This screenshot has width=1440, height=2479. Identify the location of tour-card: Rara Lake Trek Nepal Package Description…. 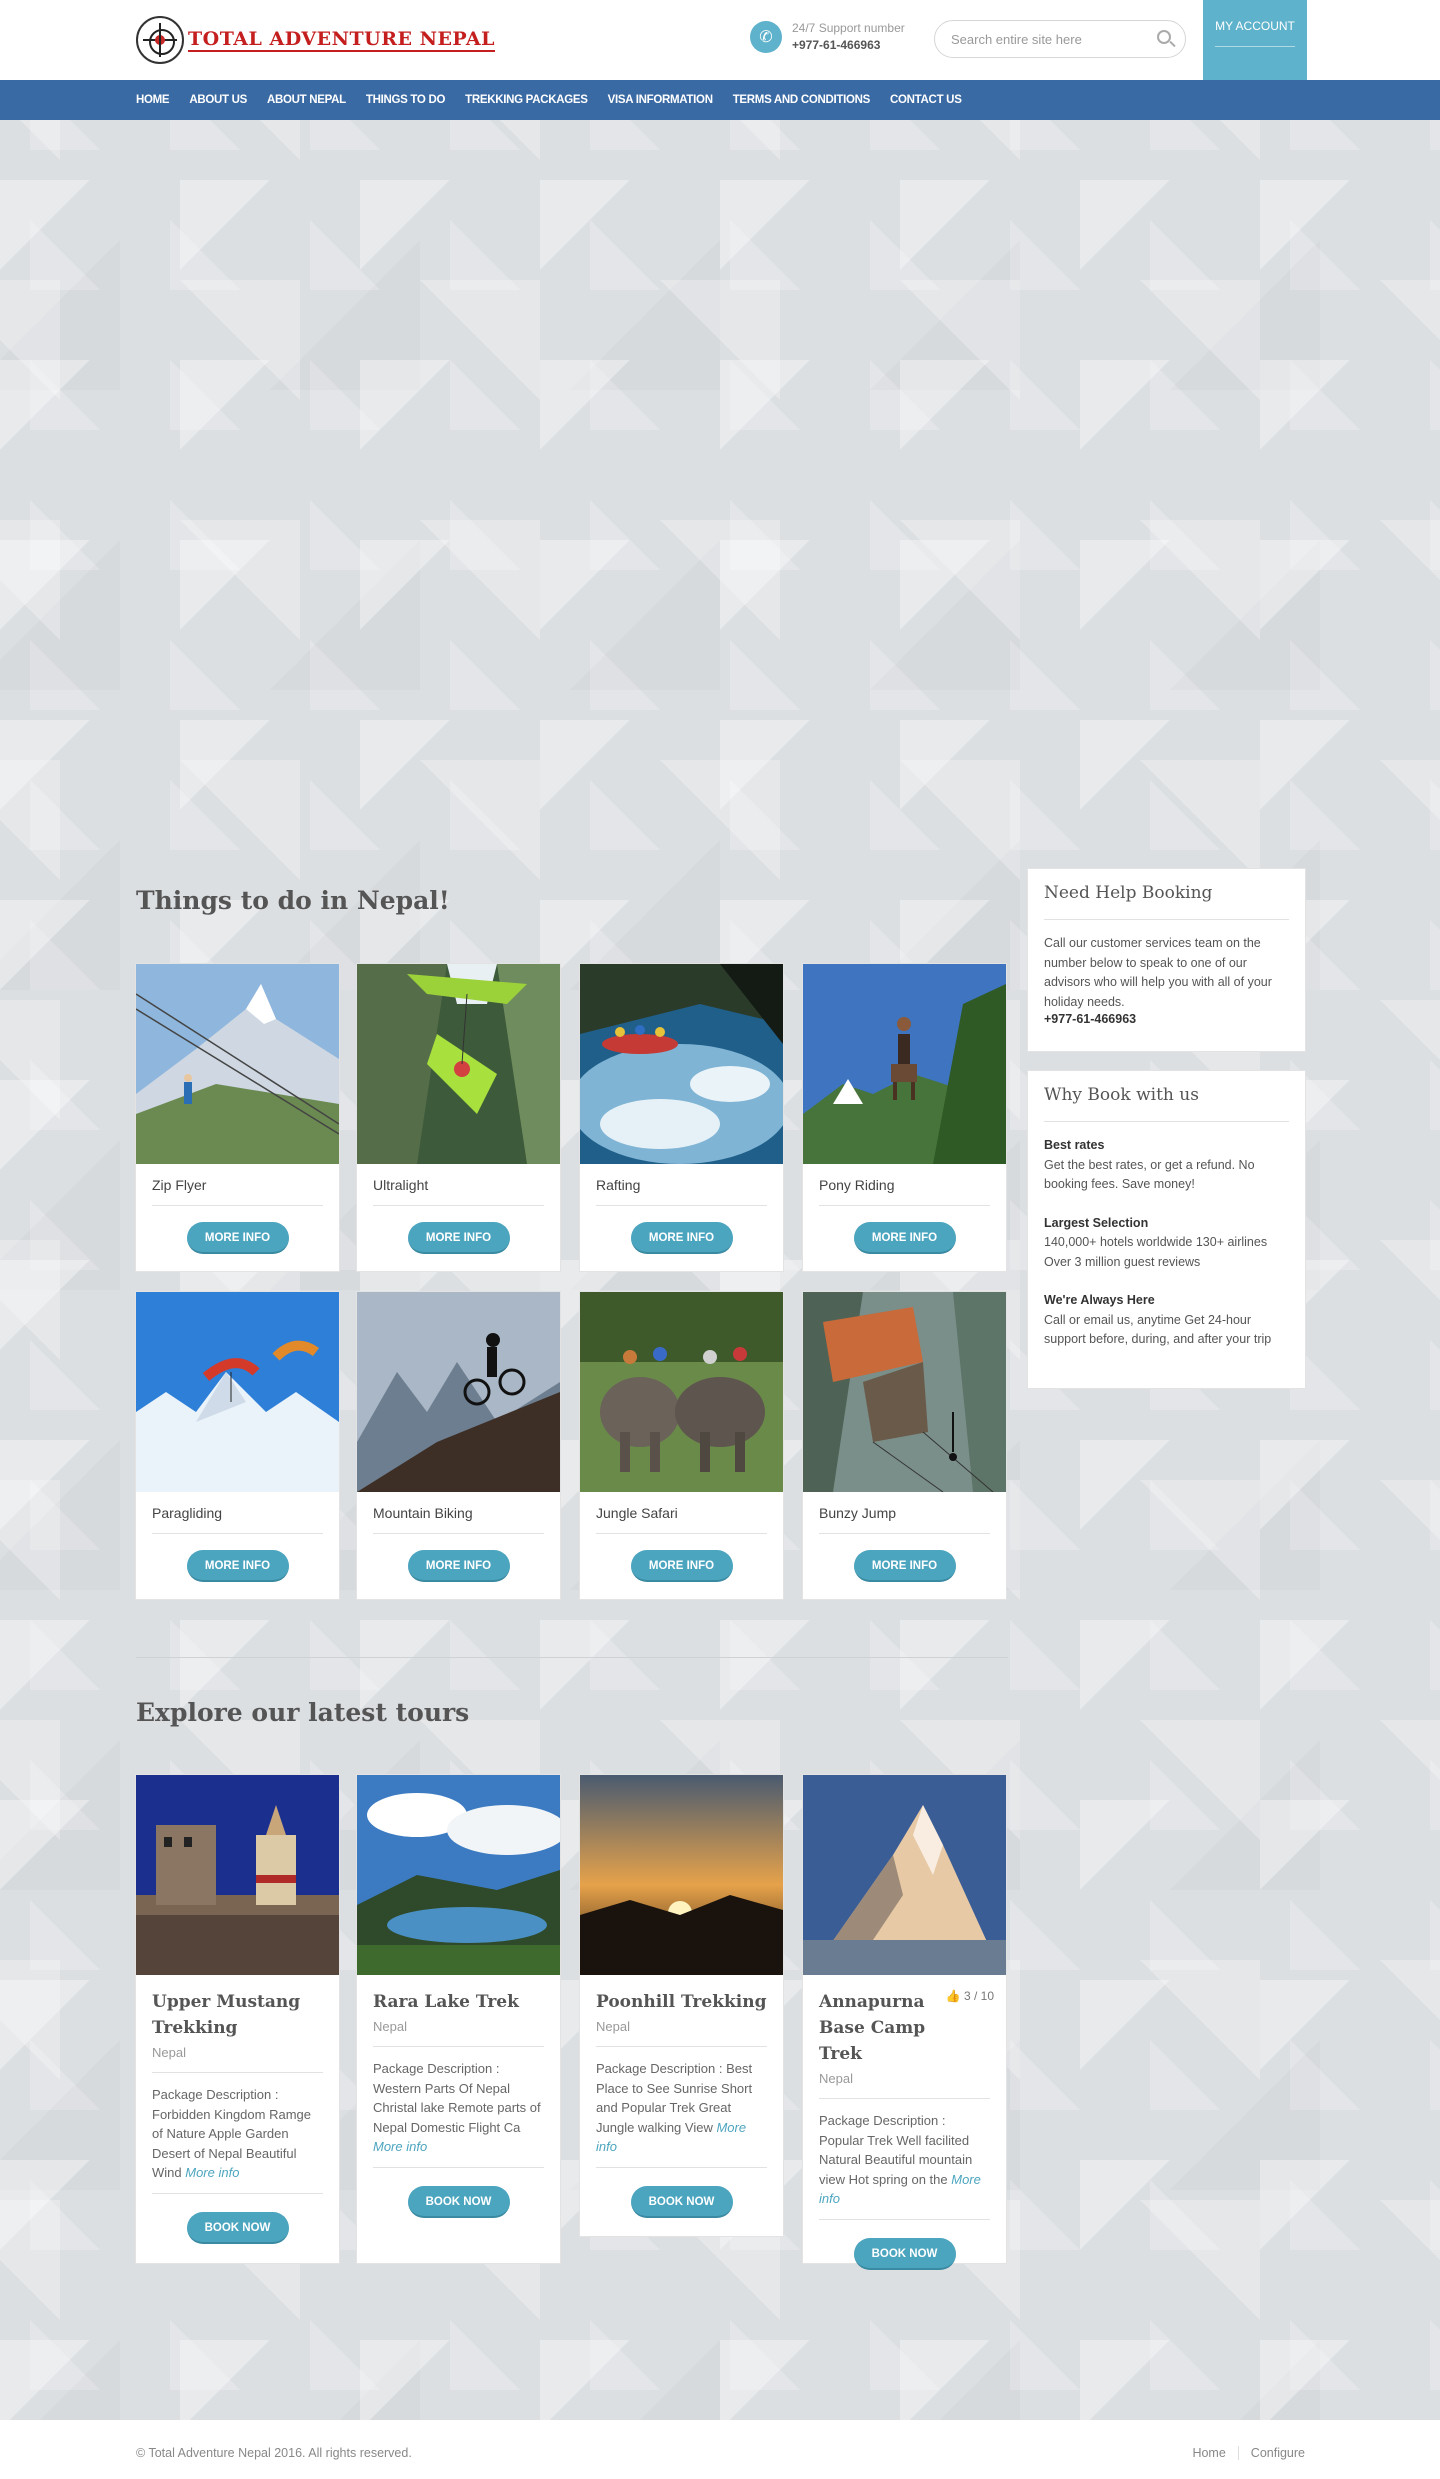
(458, 2019).